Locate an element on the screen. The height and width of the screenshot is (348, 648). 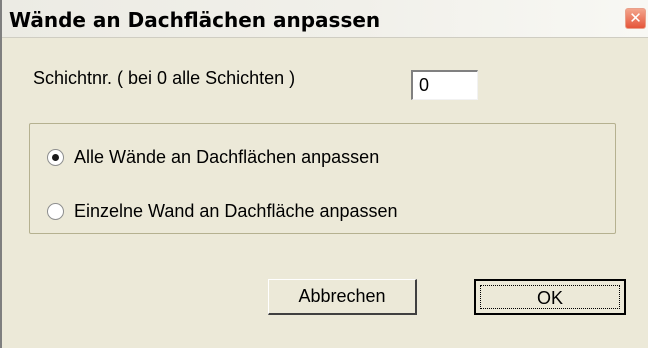
window-left-border is located at coordinates (1, 174).